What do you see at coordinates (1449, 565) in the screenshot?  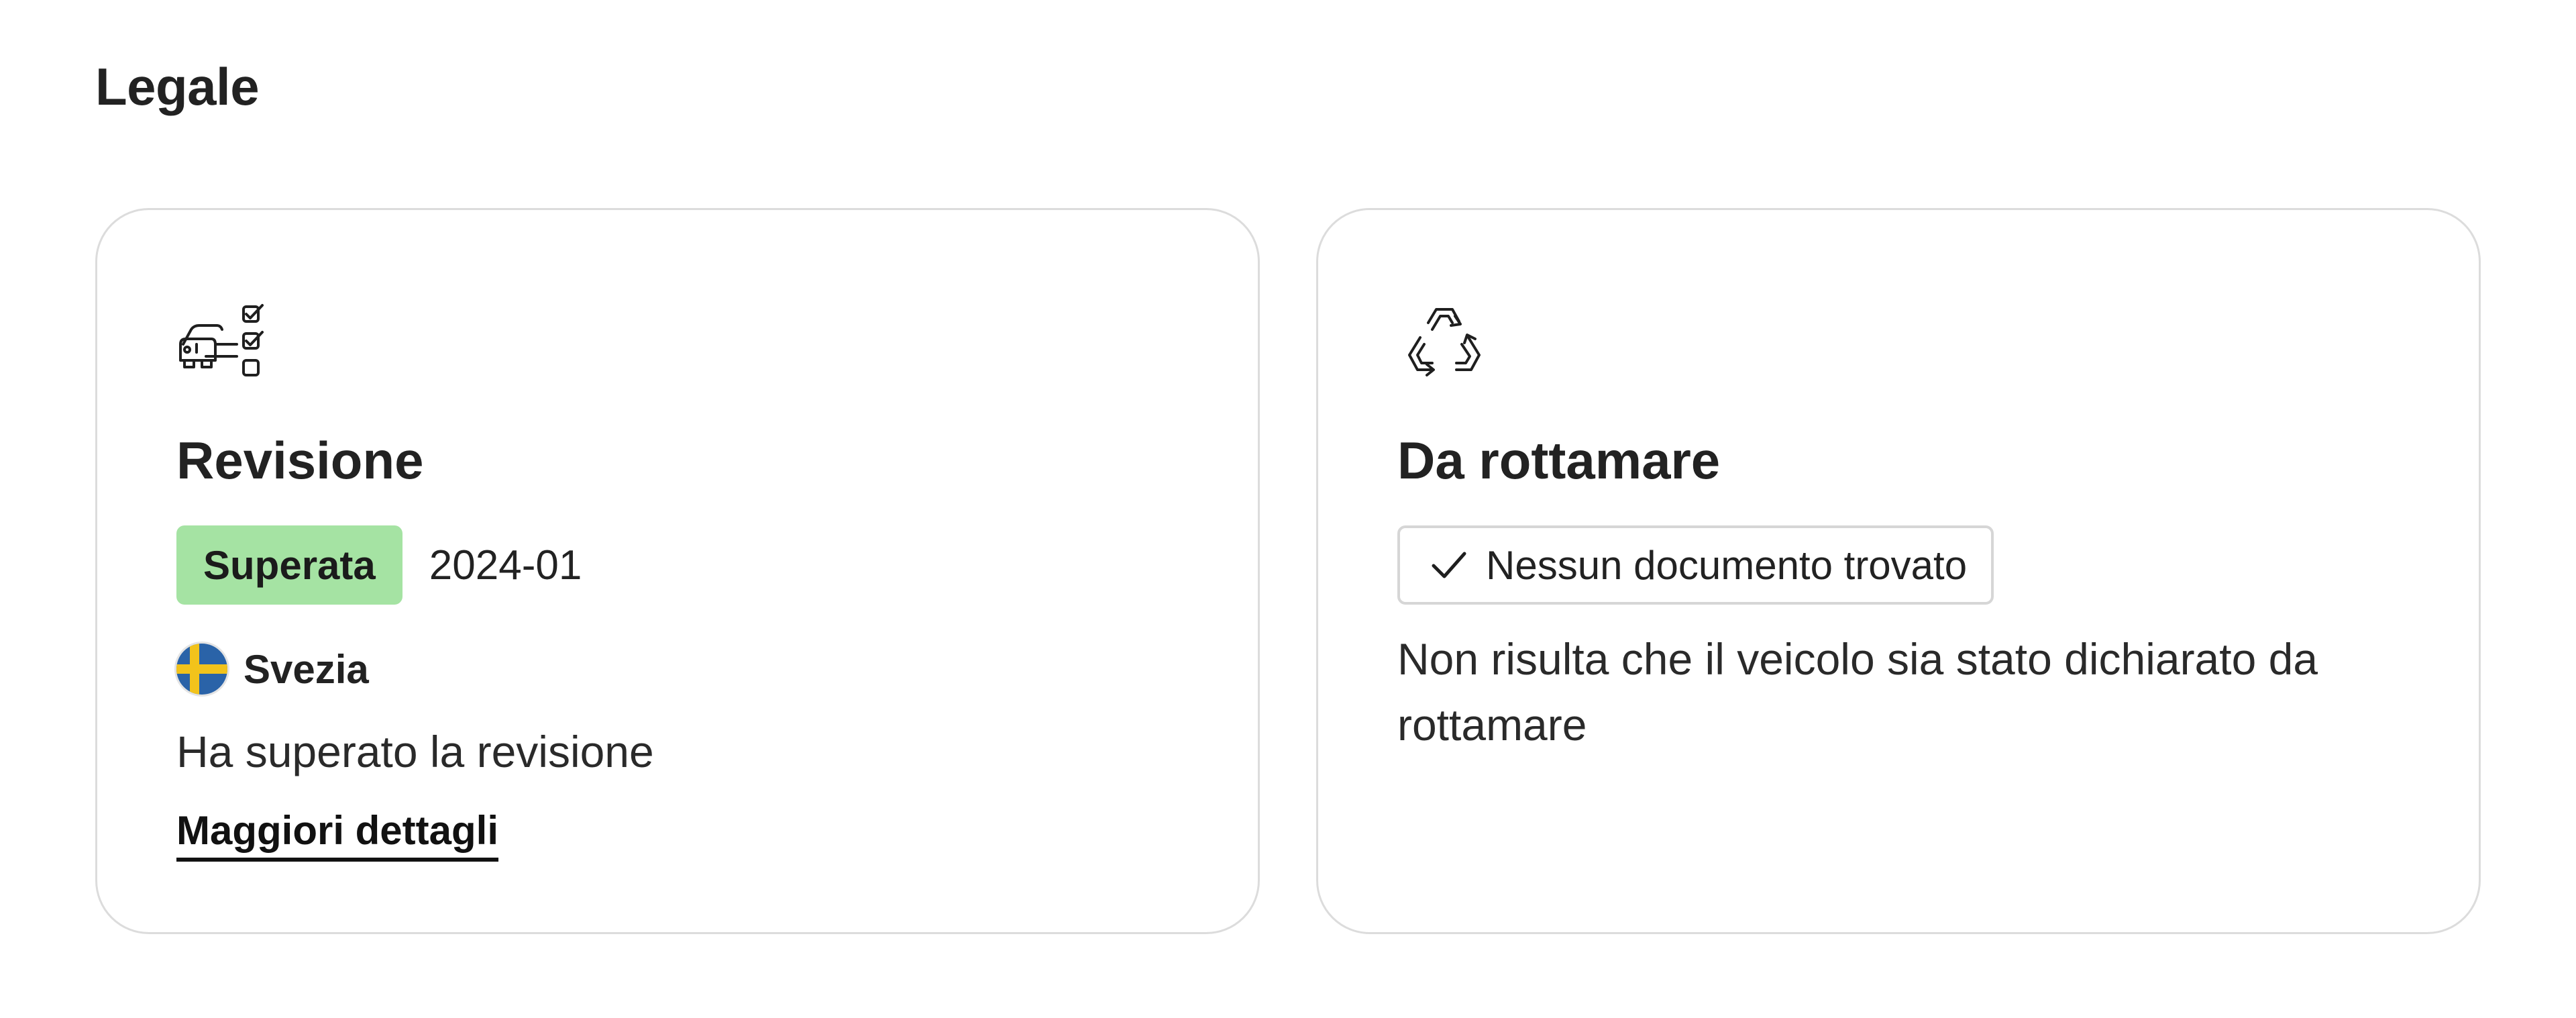 I see `check-icon` at bounding box center [1449, 565].